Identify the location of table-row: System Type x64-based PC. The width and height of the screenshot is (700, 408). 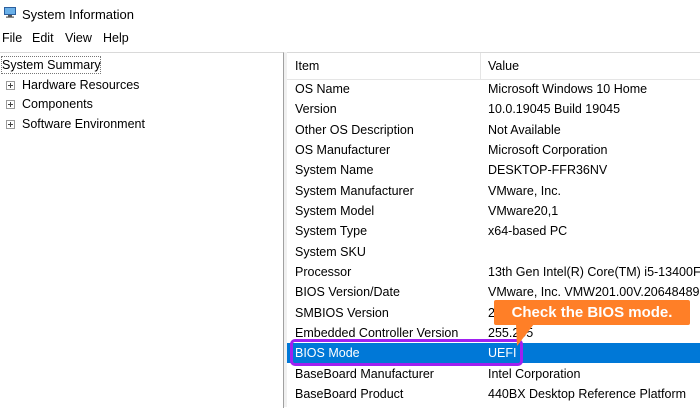
(493, 231).